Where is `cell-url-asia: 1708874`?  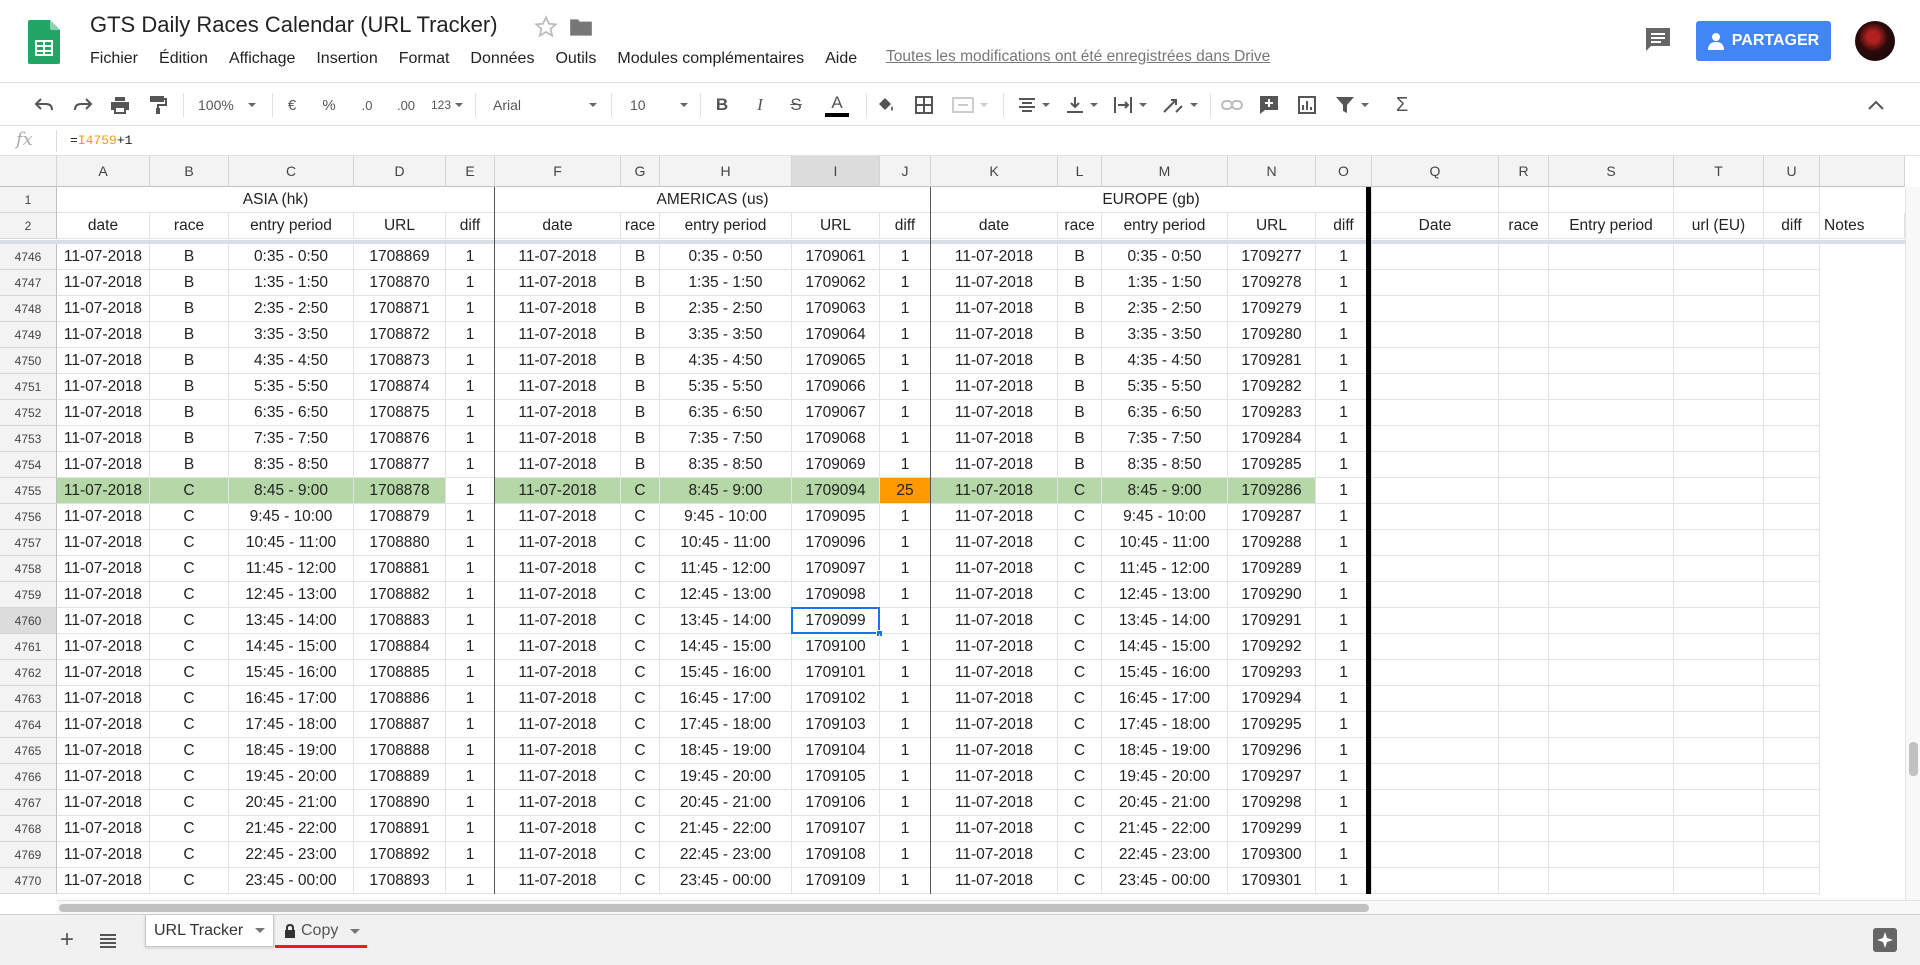
cell-url-asia: 1708874 is located at coordinates (400, 387).